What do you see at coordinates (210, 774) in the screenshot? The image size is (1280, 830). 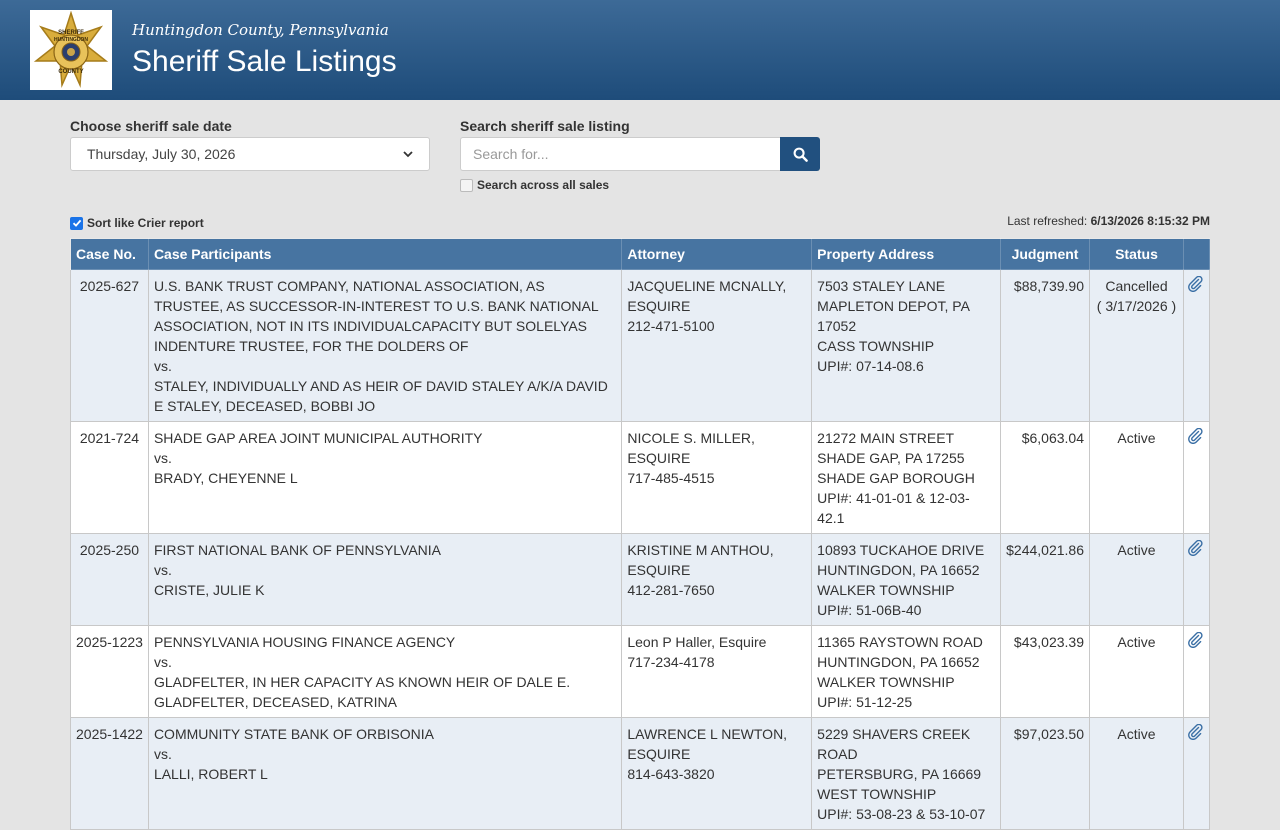 I see `participant-line: LALLI, ROBERT L` at bounding box center [210, 774].